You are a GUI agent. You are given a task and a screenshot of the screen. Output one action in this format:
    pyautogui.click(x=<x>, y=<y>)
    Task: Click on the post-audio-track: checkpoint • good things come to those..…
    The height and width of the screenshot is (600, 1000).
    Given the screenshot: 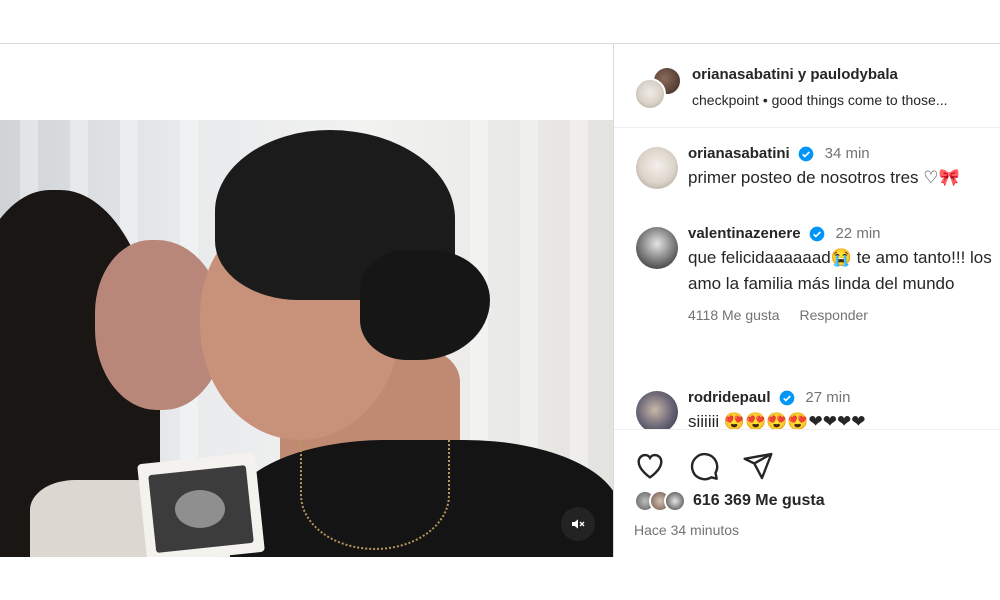 What is the action you would take?
    pyautogui.click(x=820, y=100)
    